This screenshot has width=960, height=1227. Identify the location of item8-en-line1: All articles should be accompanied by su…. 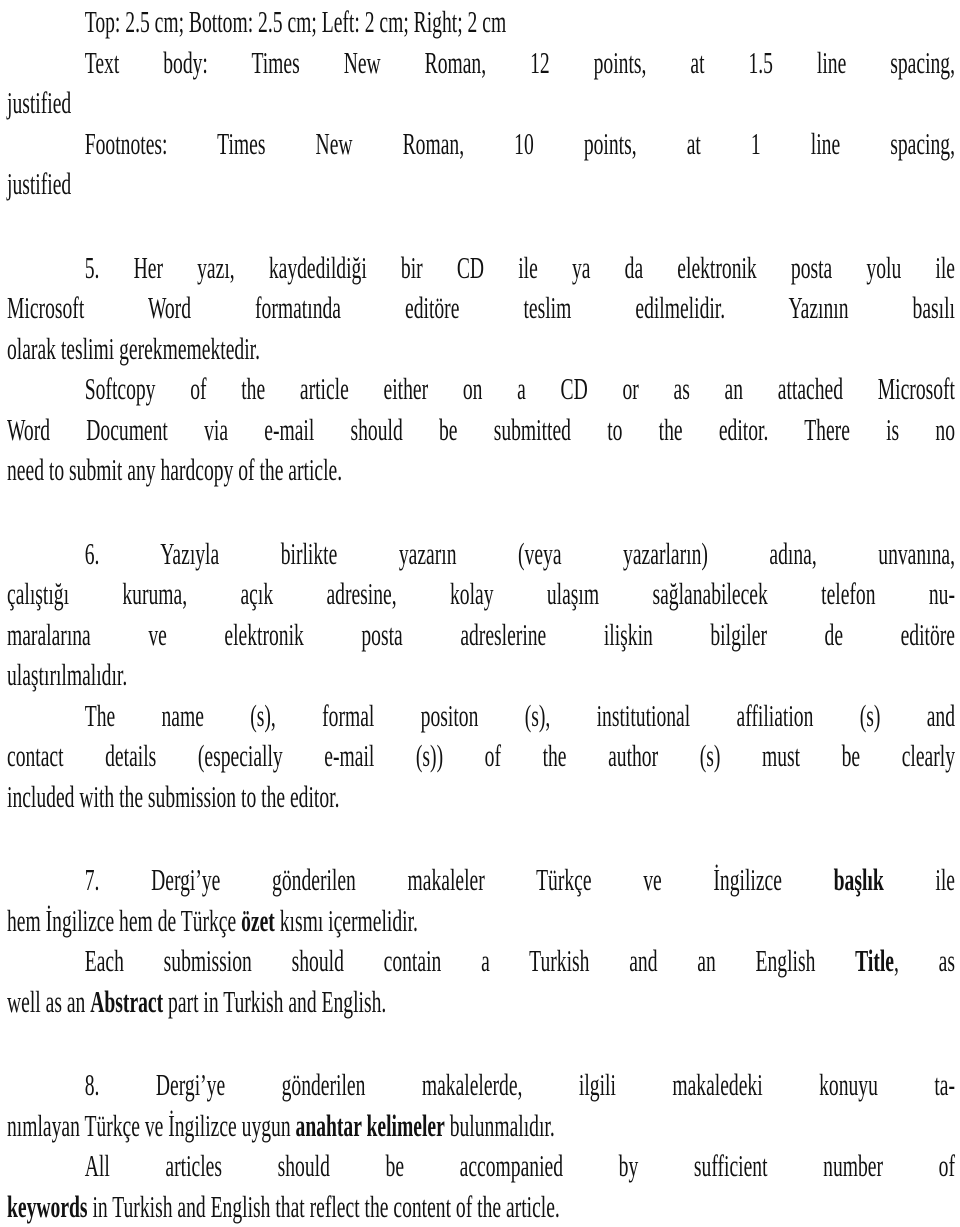
(481, 1166).